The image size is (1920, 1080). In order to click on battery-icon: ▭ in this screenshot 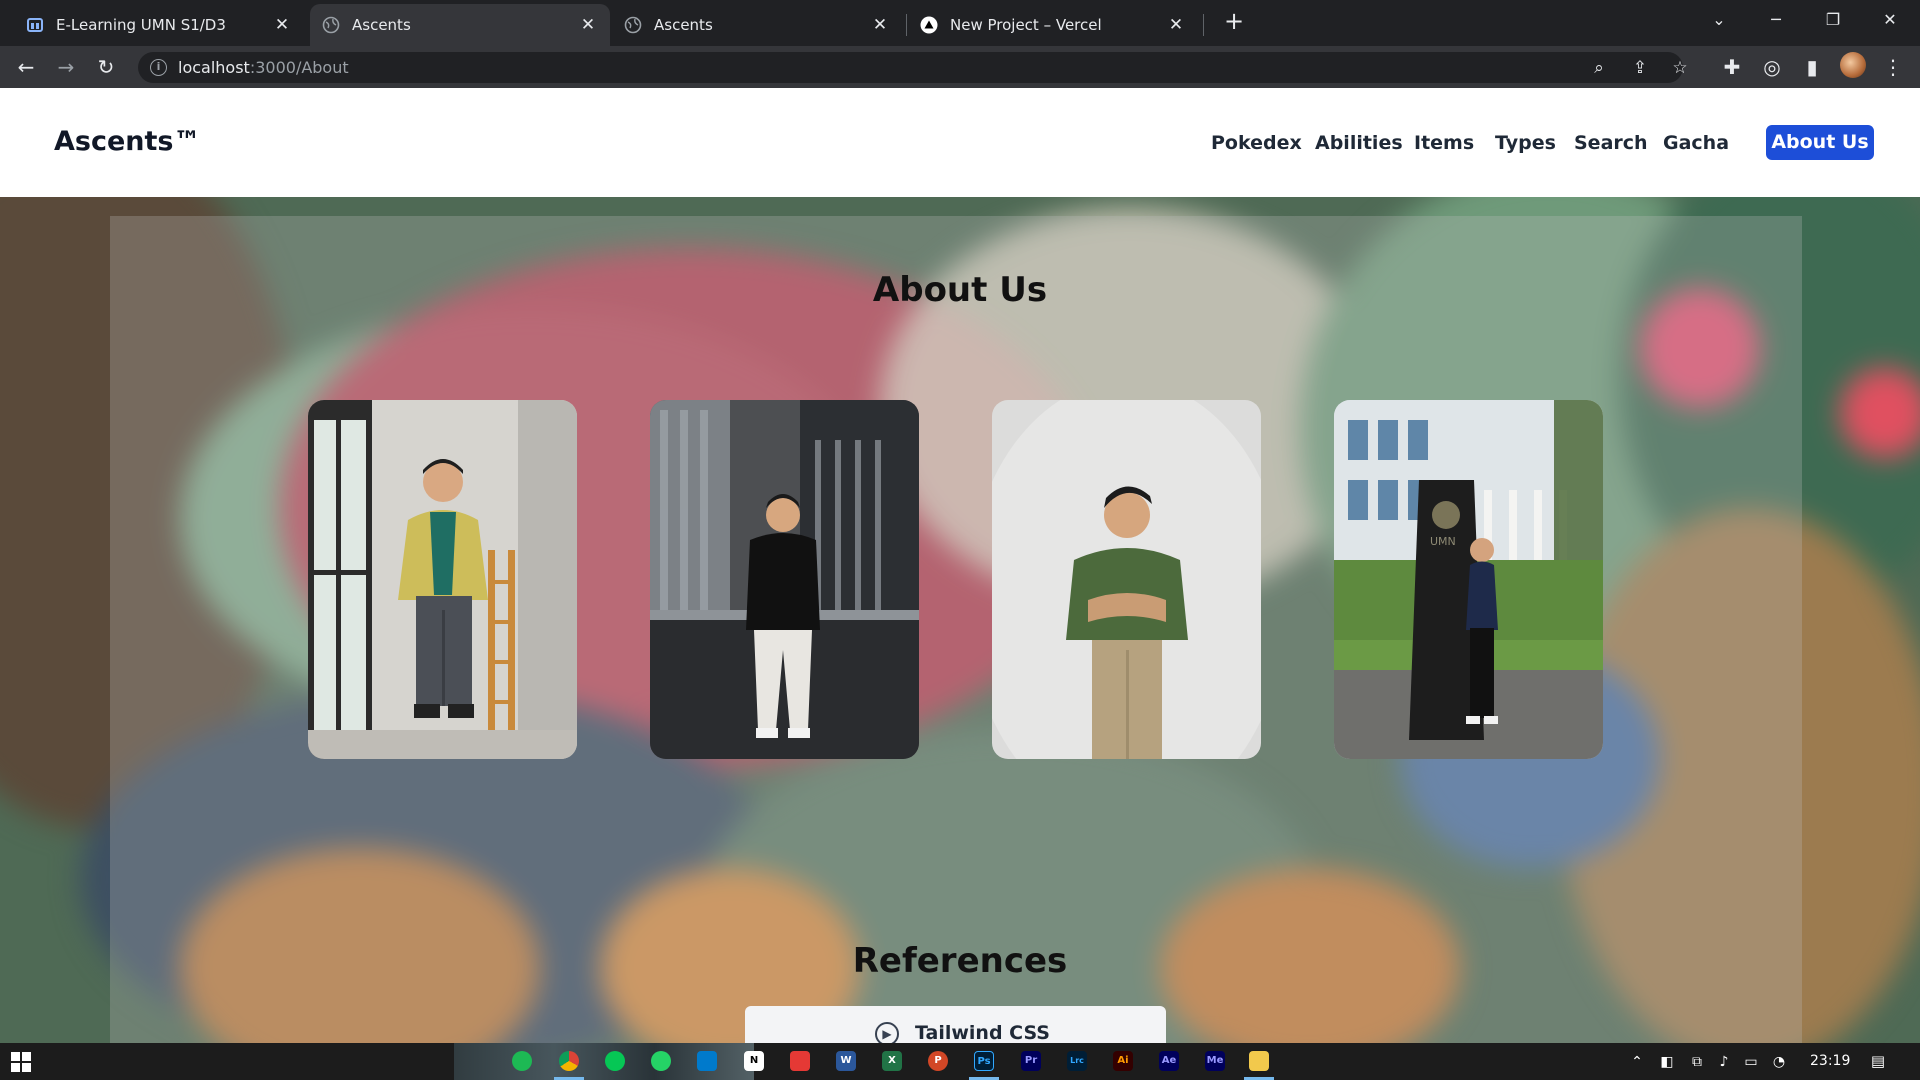, I will do `click(1751, 1062)`.